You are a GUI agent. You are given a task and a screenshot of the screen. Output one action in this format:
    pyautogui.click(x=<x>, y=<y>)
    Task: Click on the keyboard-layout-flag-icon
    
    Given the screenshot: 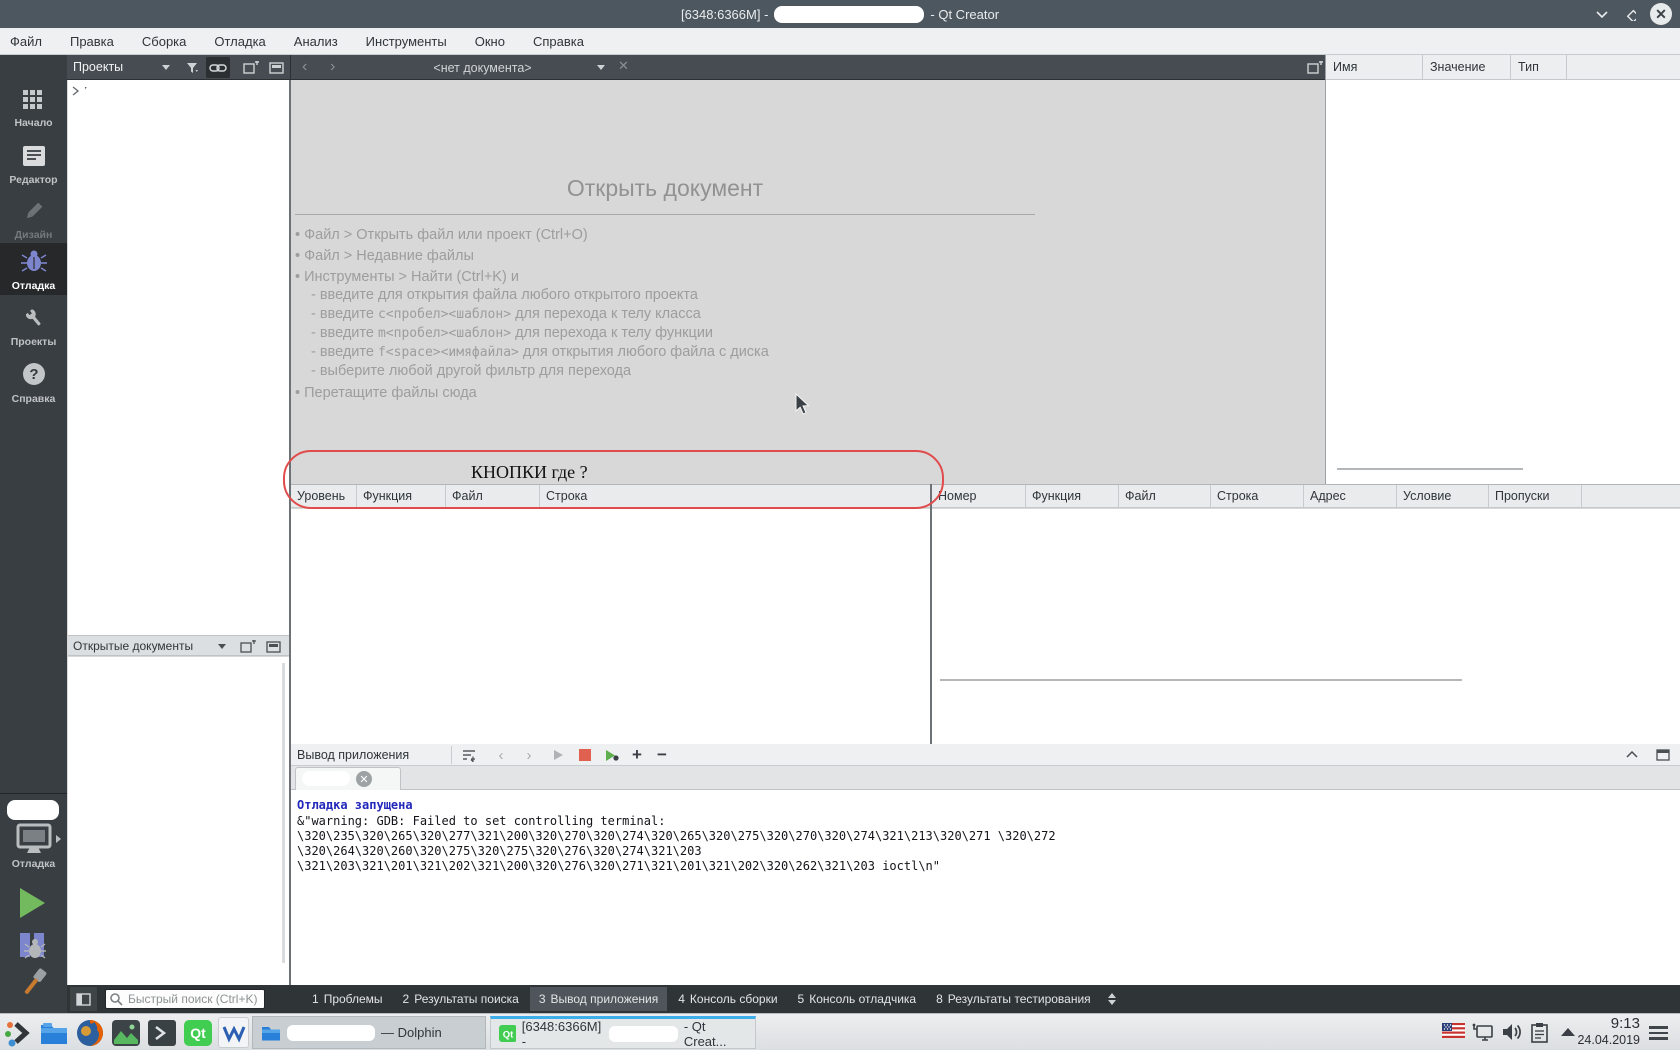 What is the action you would take?
    pyautogui.click(x=1453, y=1030)
    